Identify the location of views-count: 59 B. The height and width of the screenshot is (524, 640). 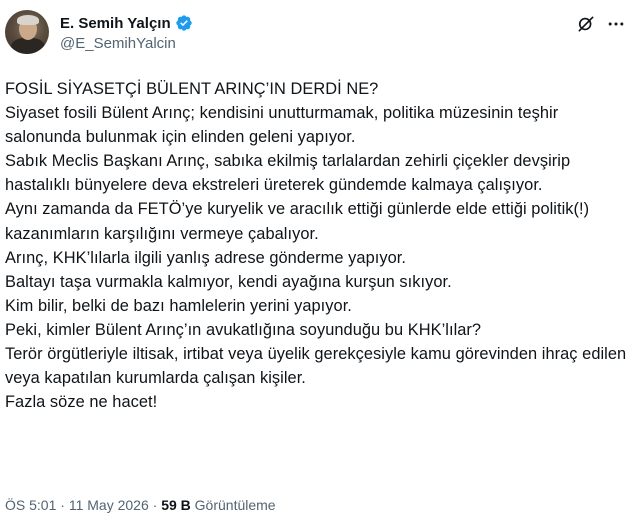
(176, 505).